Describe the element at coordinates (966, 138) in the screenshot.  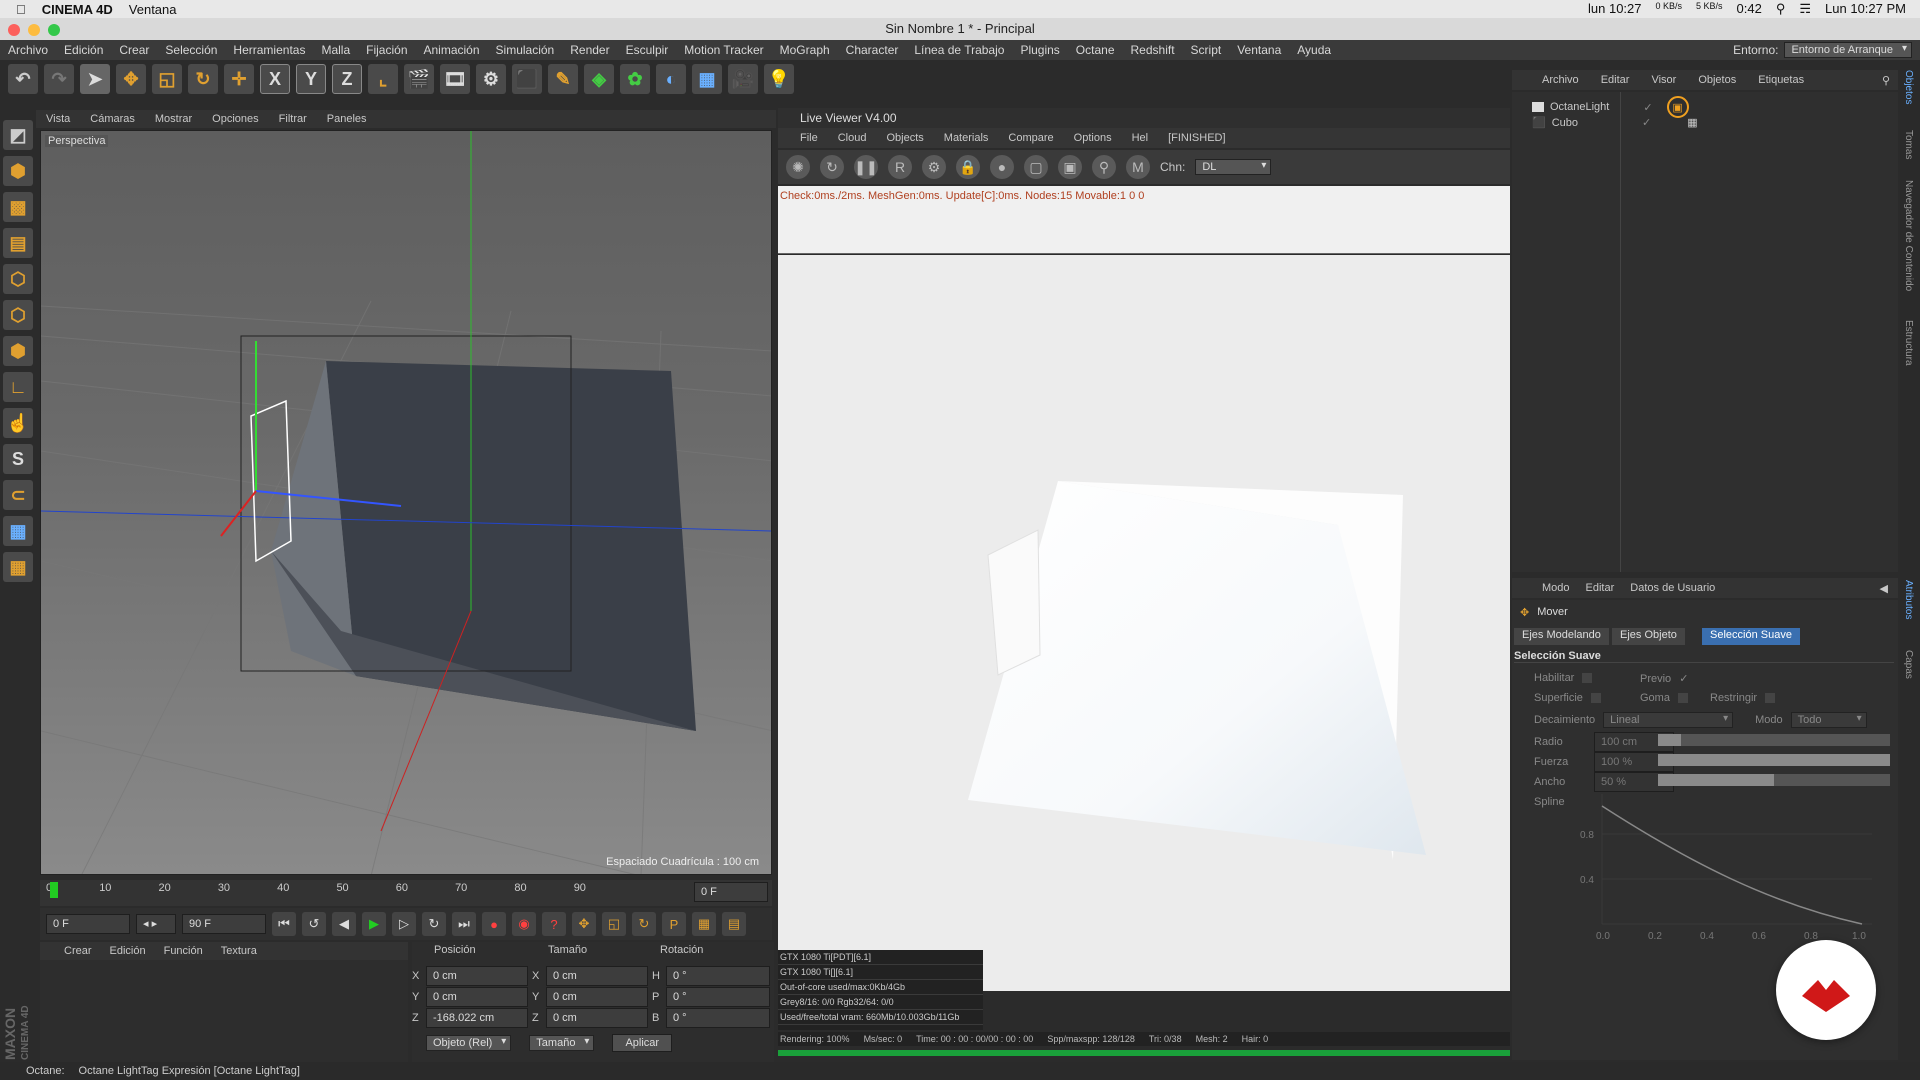
I see `lv-menu-materials: Materials` at that location.